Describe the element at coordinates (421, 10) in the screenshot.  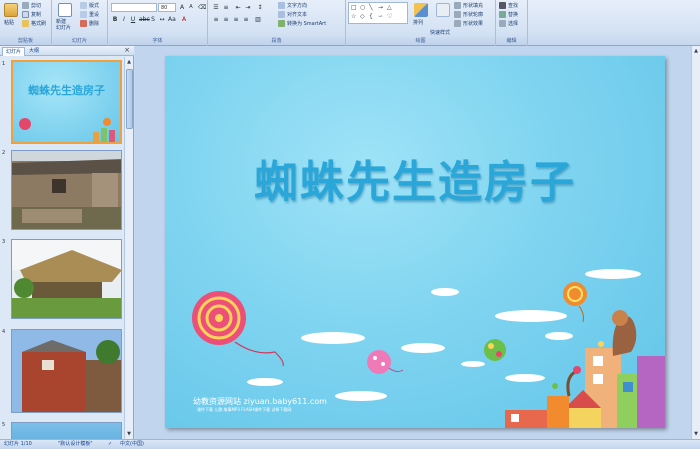
I see `arrange-icon` at that location.